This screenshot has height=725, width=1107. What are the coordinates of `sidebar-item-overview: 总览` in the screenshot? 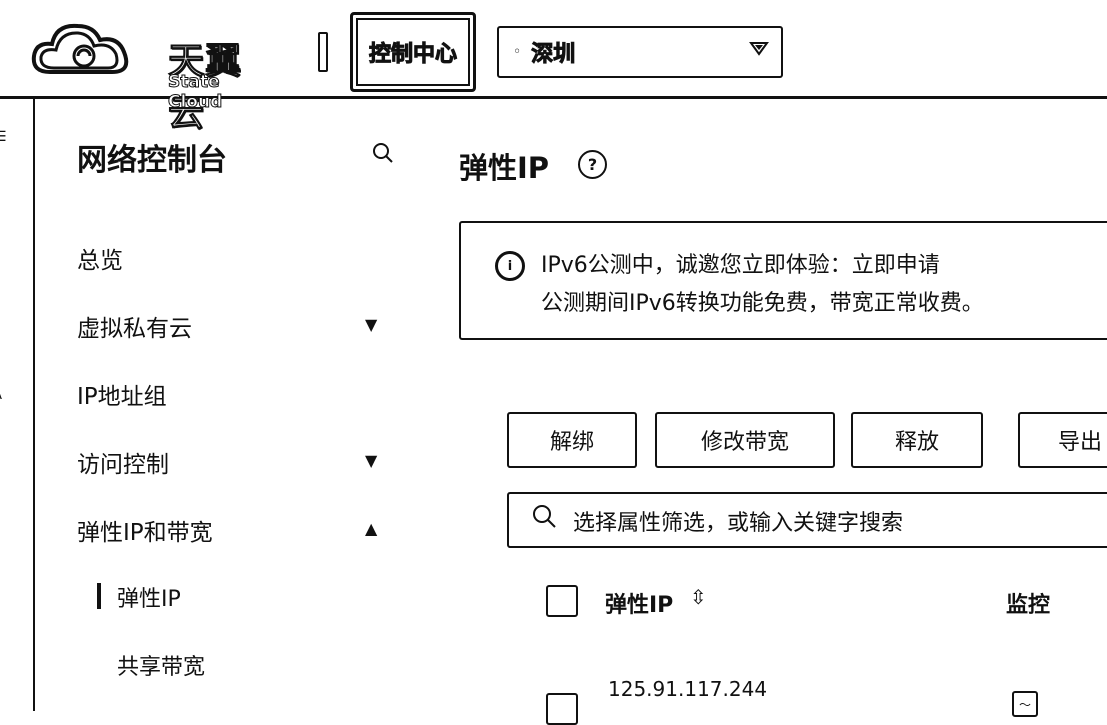 It's located at (100, 258).